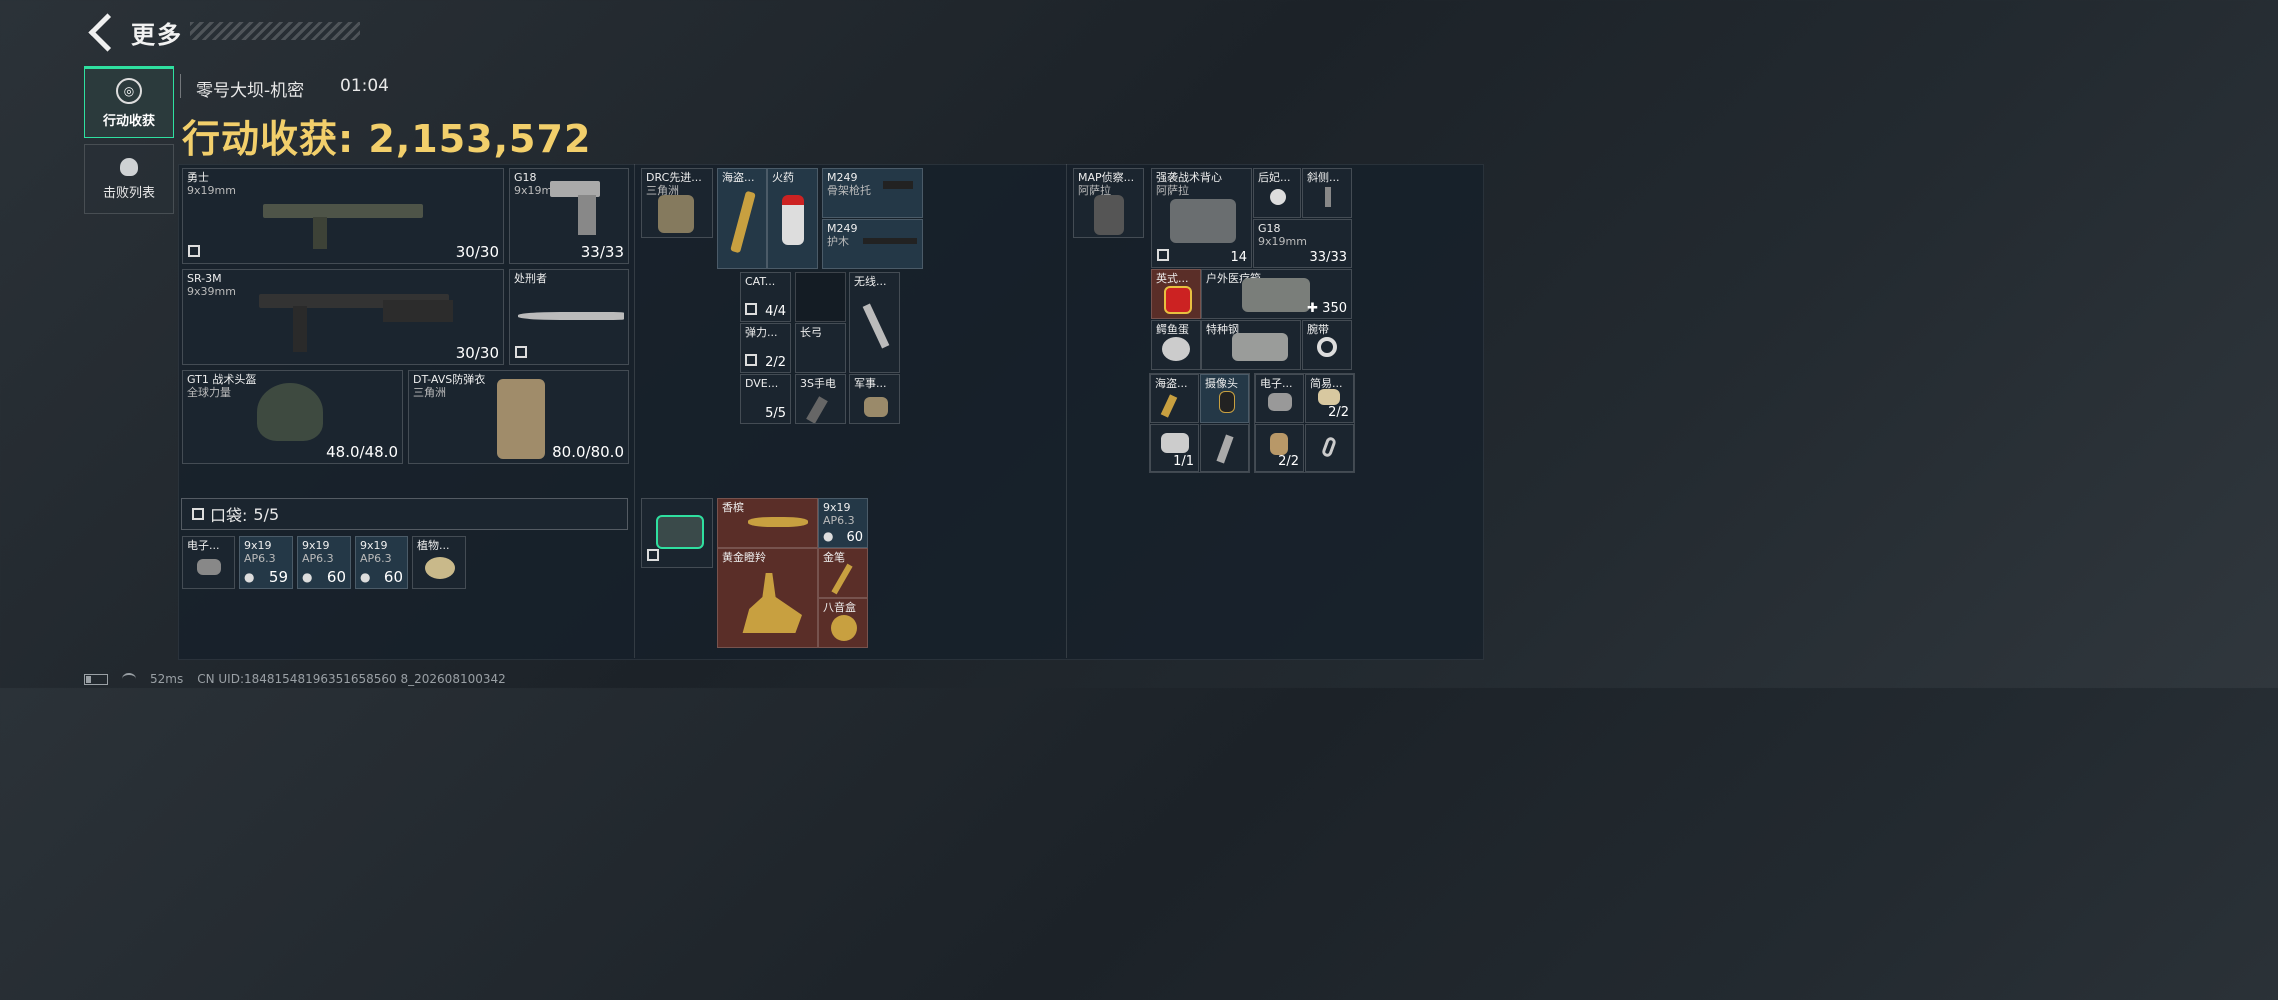  I want to click on tab-kill-list: 击败列表, so click(129, 179).